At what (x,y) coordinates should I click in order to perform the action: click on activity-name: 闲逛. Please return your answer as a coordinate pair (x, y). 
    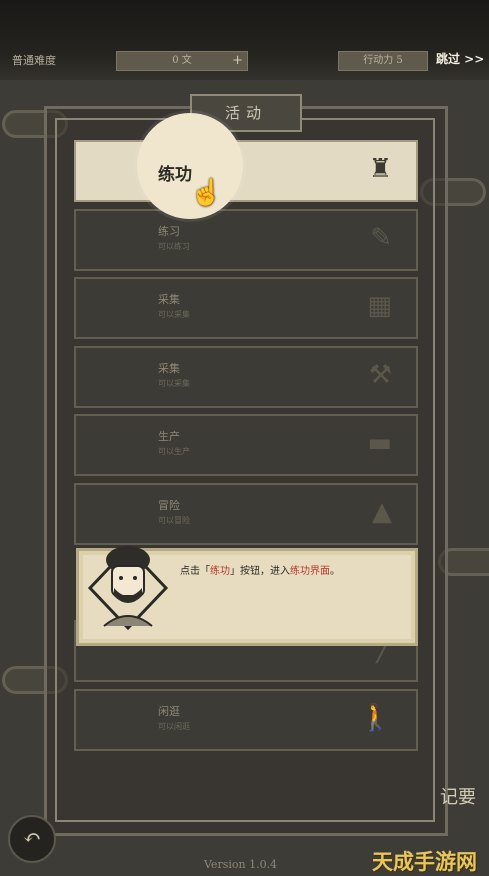
    Looking at the image, I should click on (169, 711).